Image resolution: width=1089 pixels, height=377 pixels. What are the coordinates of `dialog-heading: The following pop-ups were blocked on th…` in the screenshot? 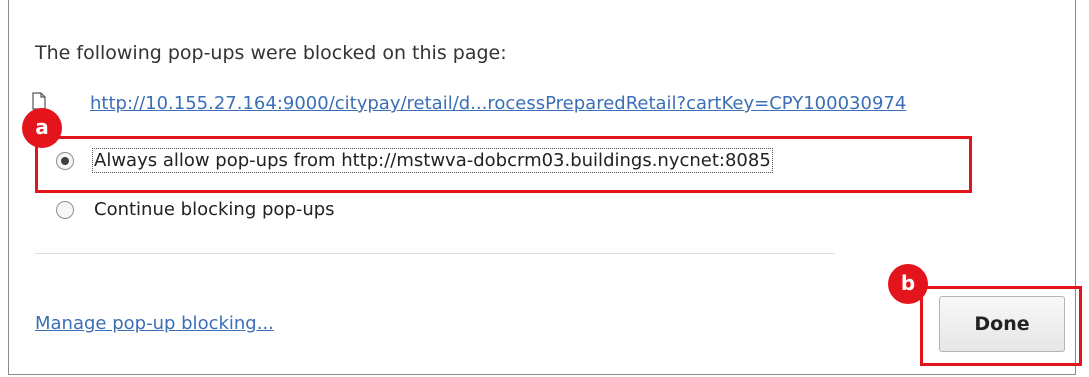 It's located at (271, 53).